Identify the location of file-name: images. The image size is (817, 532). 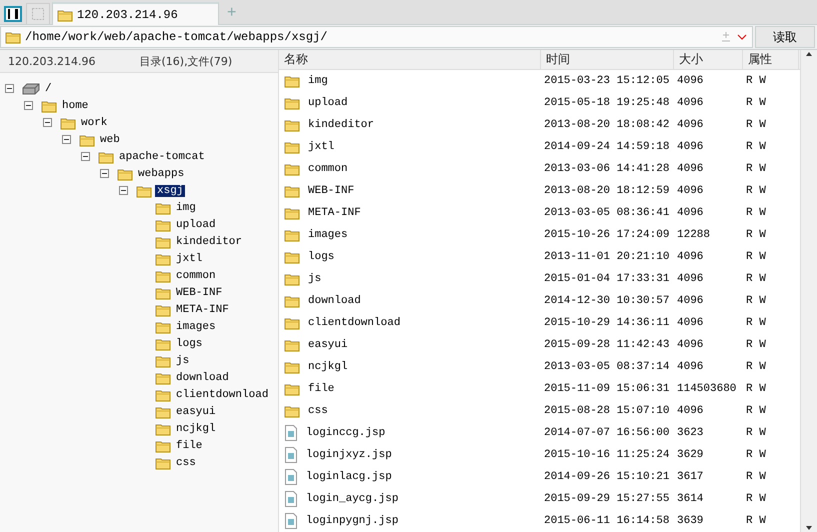
(326, 235).